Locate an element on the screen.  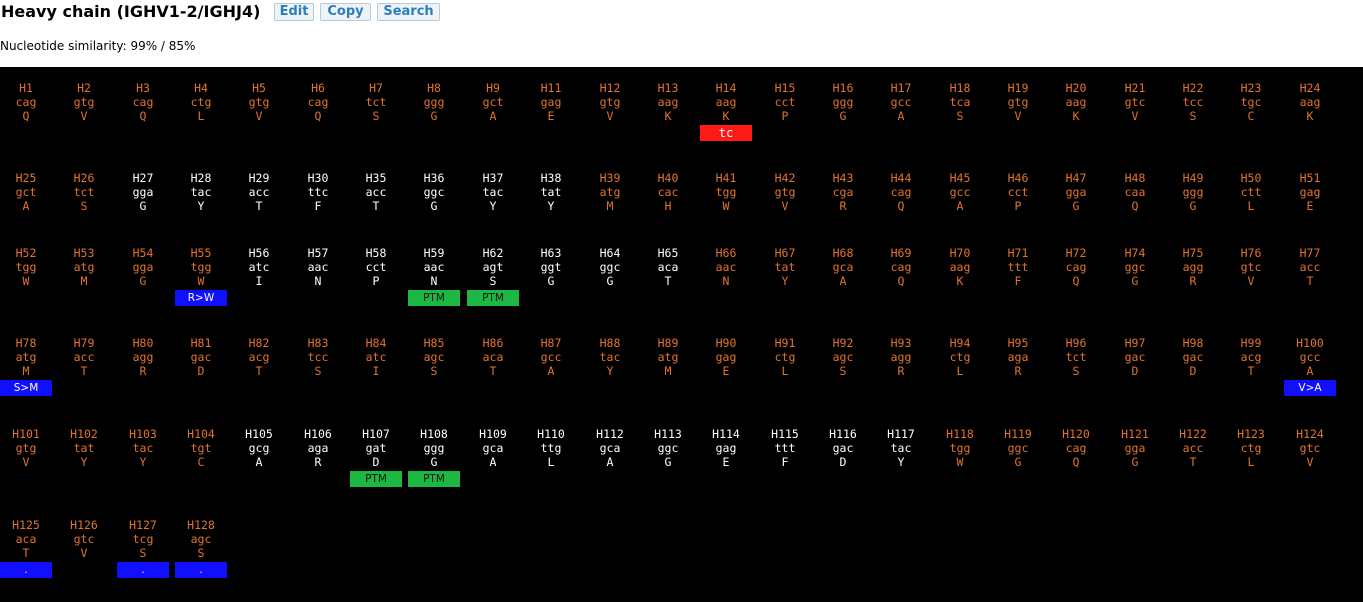
mutation-tag: V>A is located at coordinates (1310, 388).